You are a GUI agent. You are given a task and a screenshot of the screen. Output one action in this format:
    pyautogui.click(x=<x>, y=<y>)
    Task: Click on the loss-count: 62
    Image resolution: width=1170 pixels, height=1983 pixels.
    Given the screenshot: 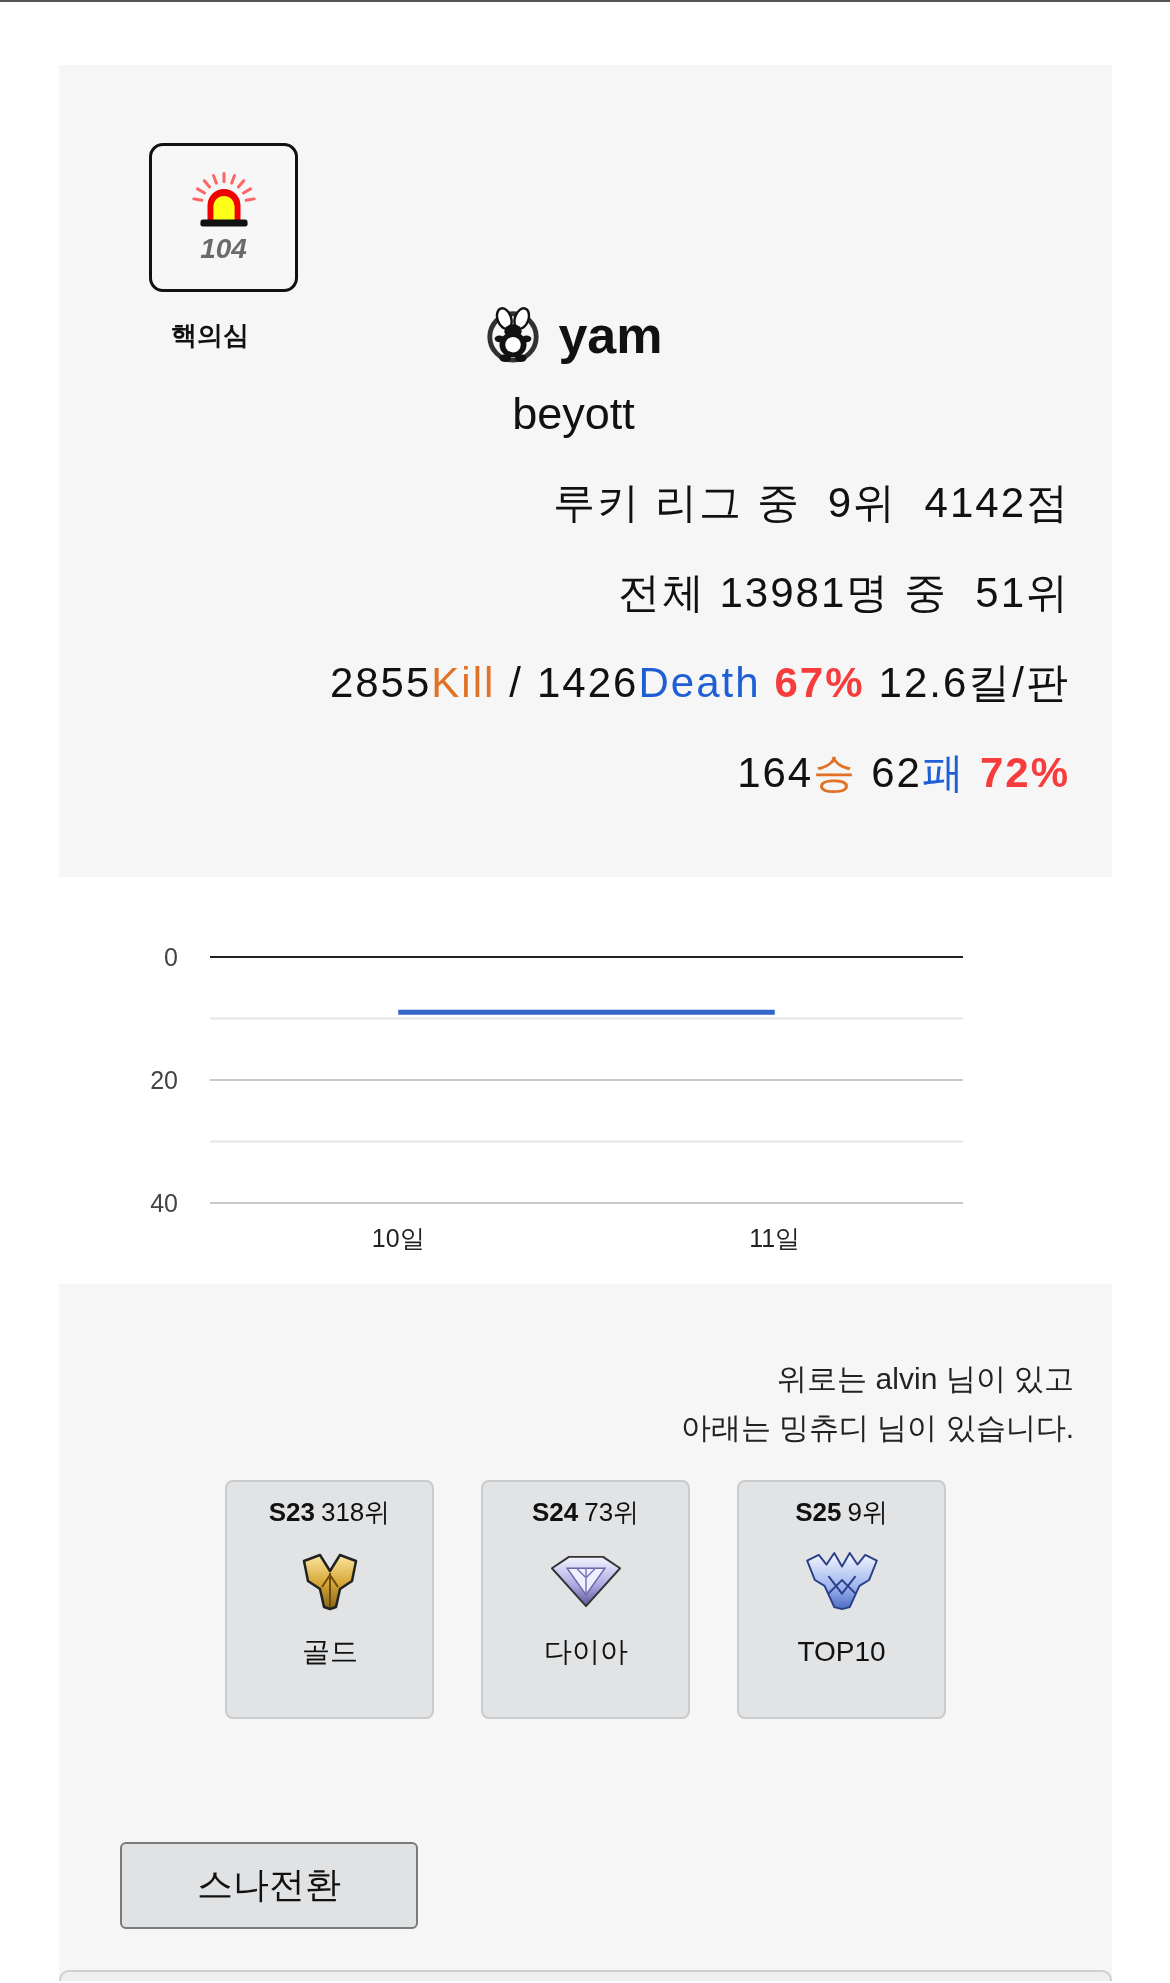 What is the action you would take?
    pyautogui.click(x=896, y=773)
    